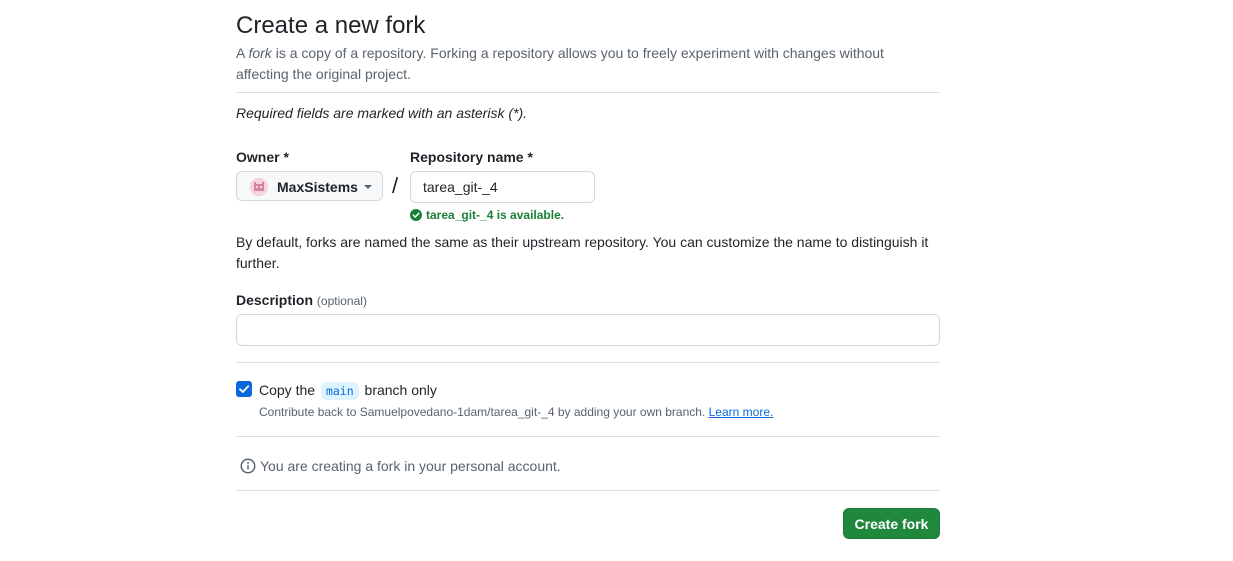 The height and width of the screenshot is (561, 1233). What do you see at coordinates (317, 187) in the screenshot?
I see `owner-name: MaxSistems` at bounding box center [317, 187].